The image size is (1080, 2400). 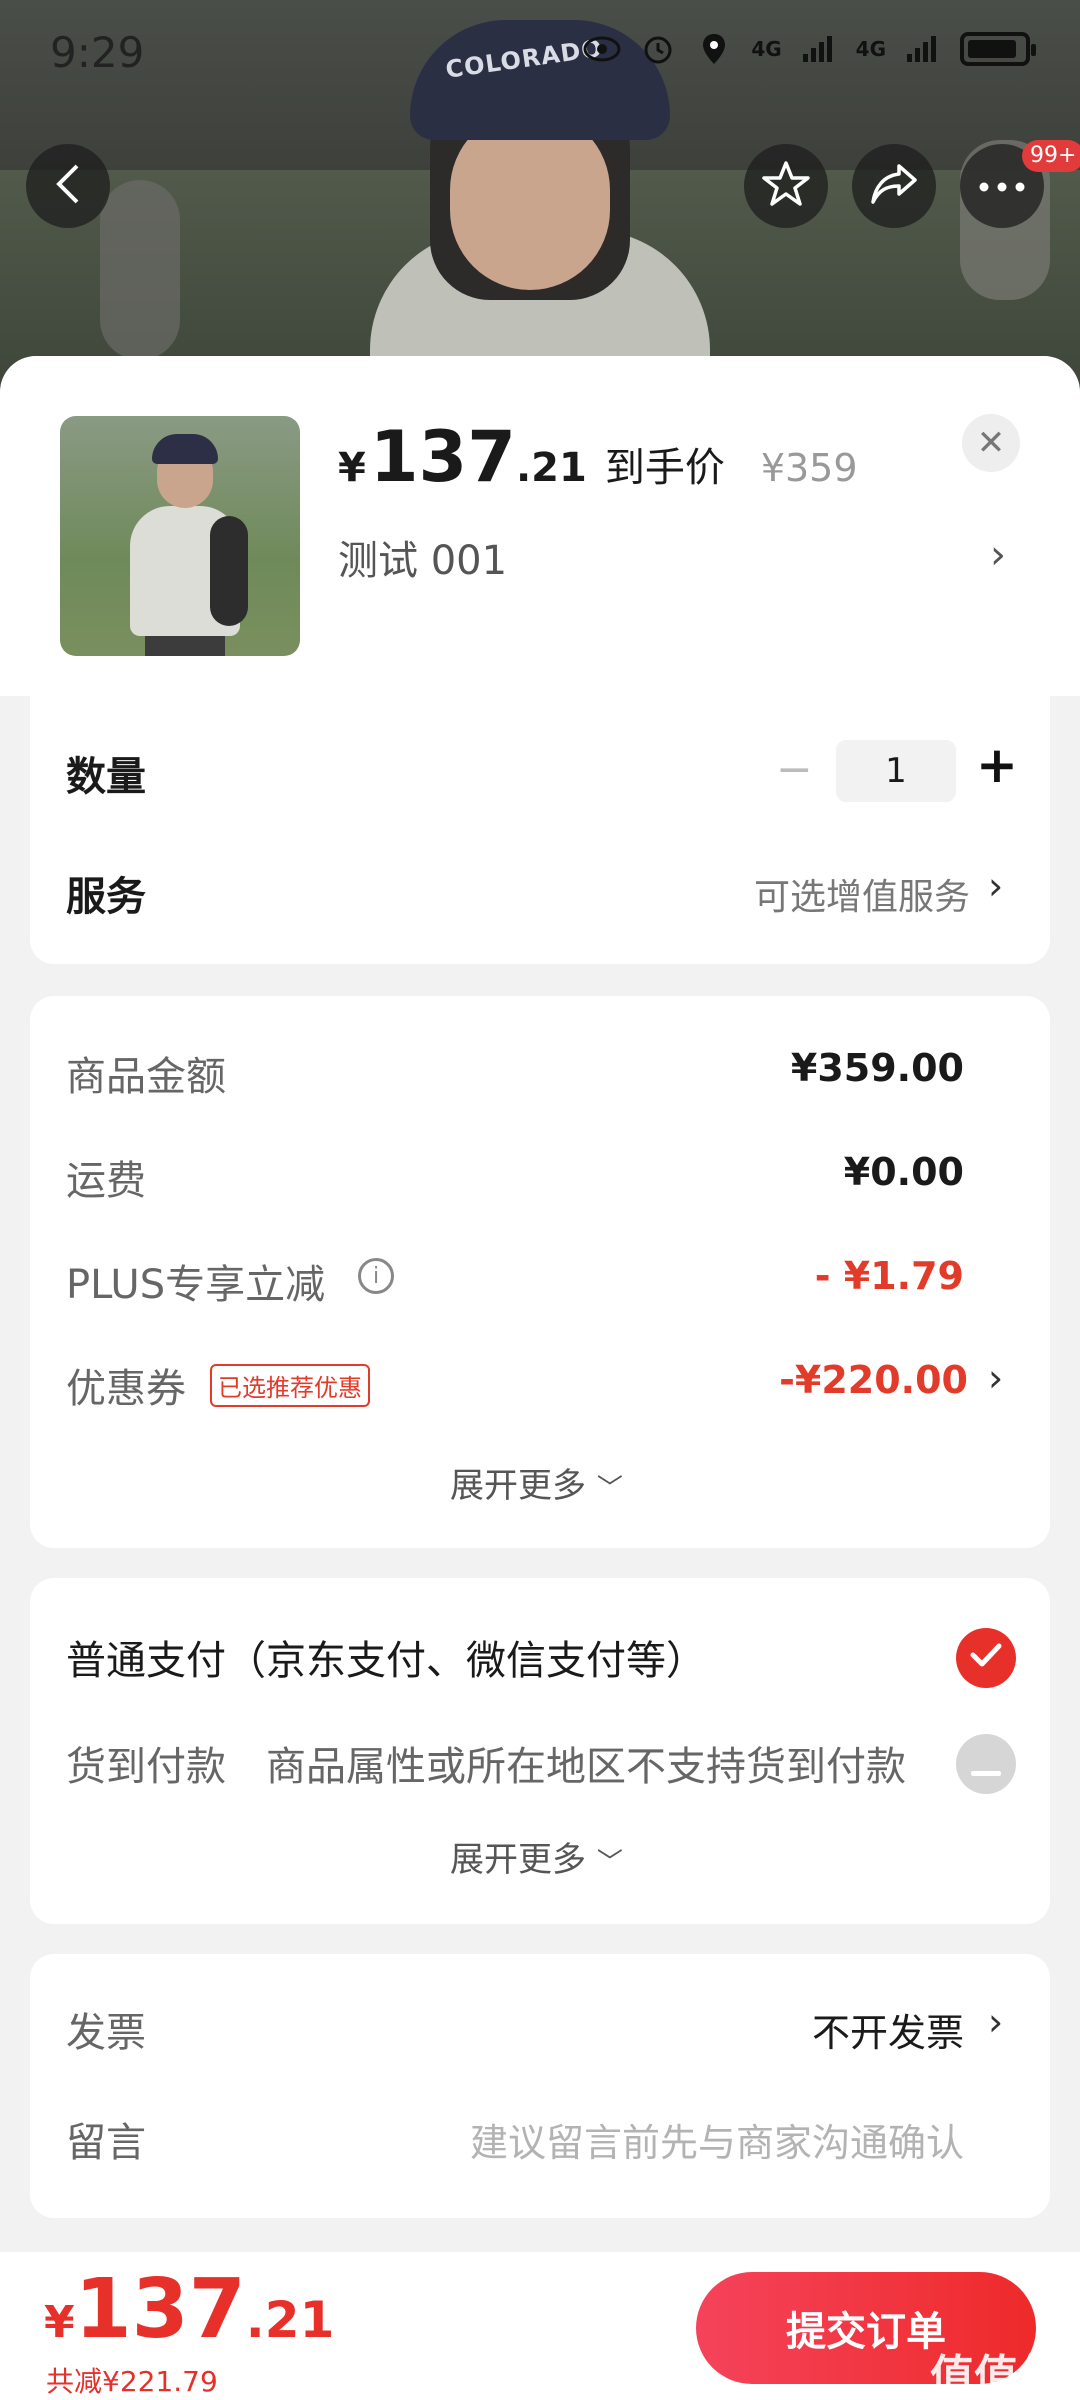 I want to click on total-saved: 共减¥221.79, so click(x=132, y=2381).